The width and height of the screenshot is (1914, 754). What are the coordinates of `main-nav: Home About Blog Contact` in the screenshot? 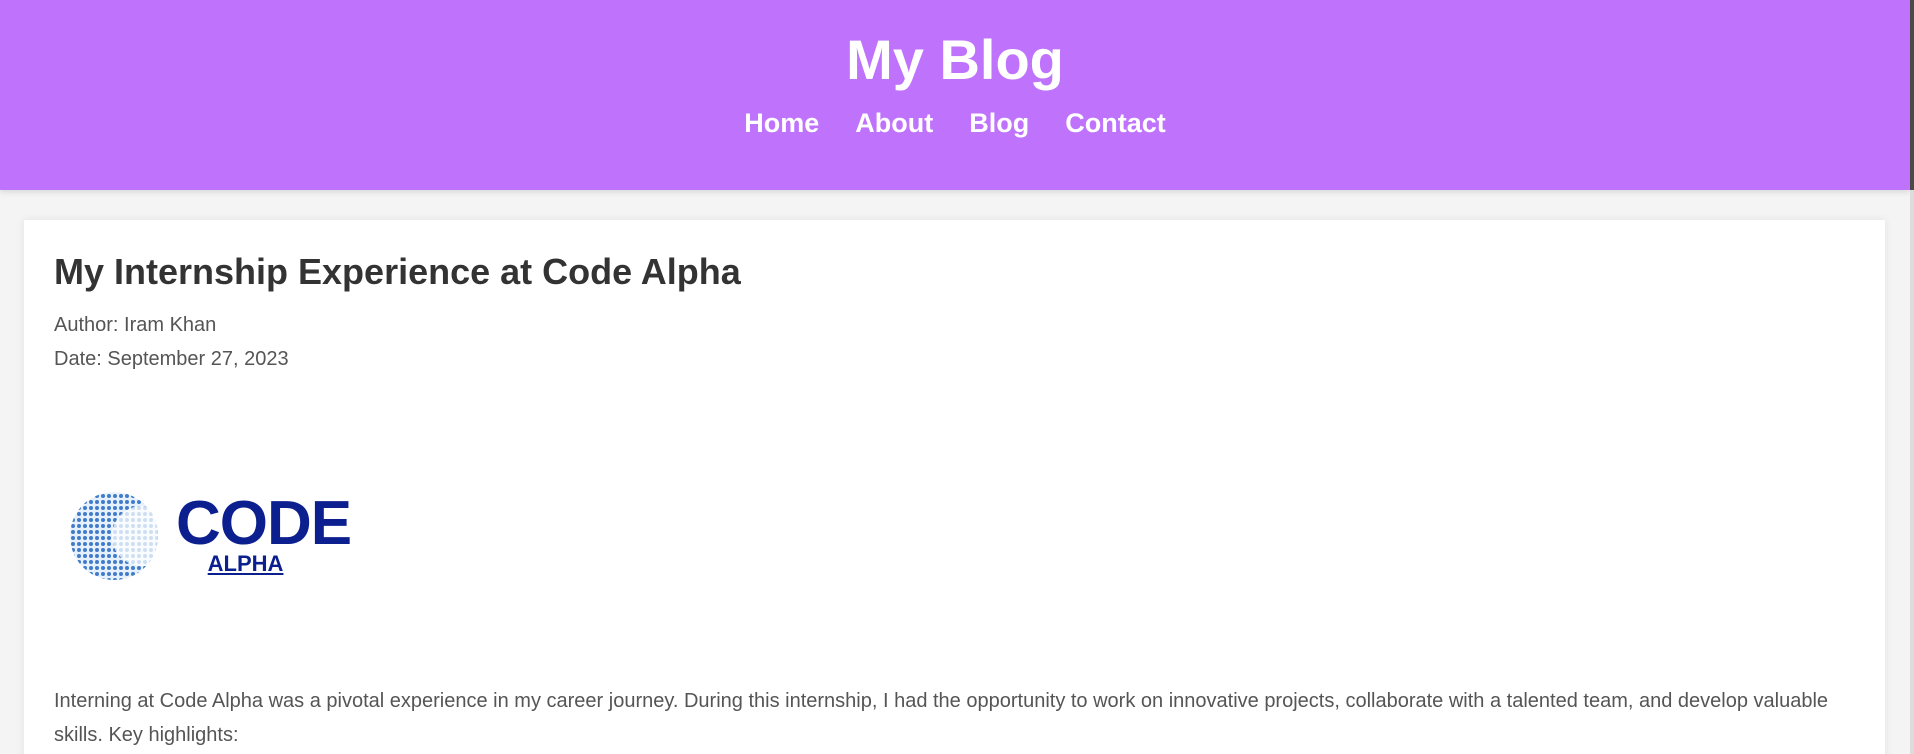 It's located at (955, 123).